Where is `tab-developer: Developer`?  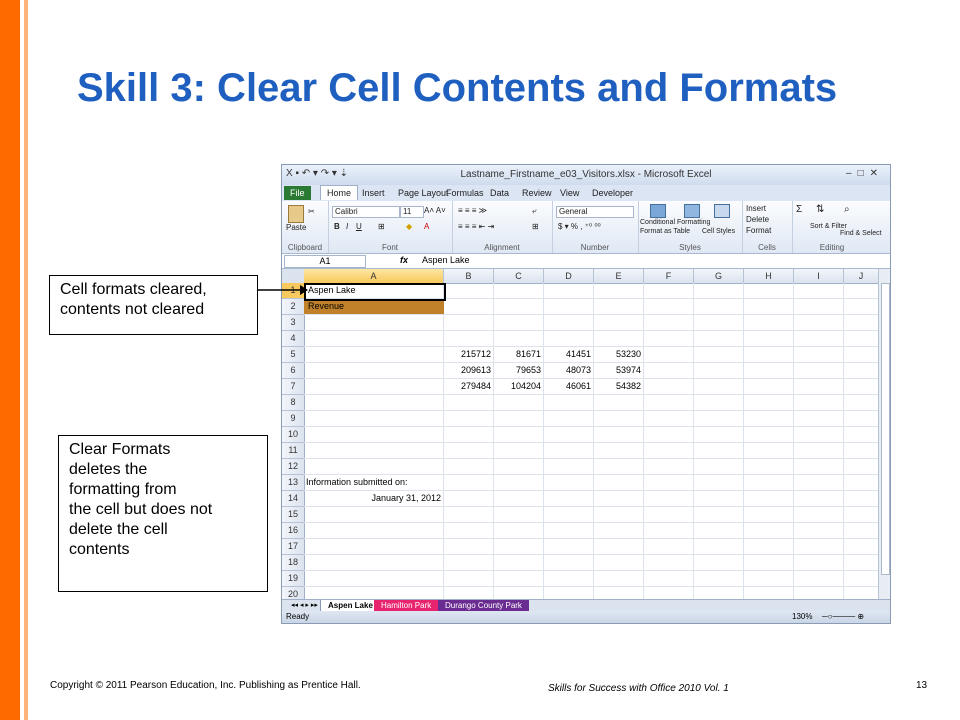
tab-developer: Developer is located at coordinates (612, 193).